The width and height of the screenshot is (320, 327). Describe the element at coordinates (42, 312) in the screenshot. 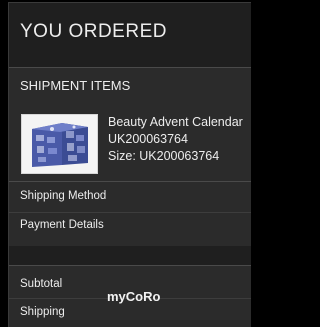

I see `shipping-label: Shipping` at that location.